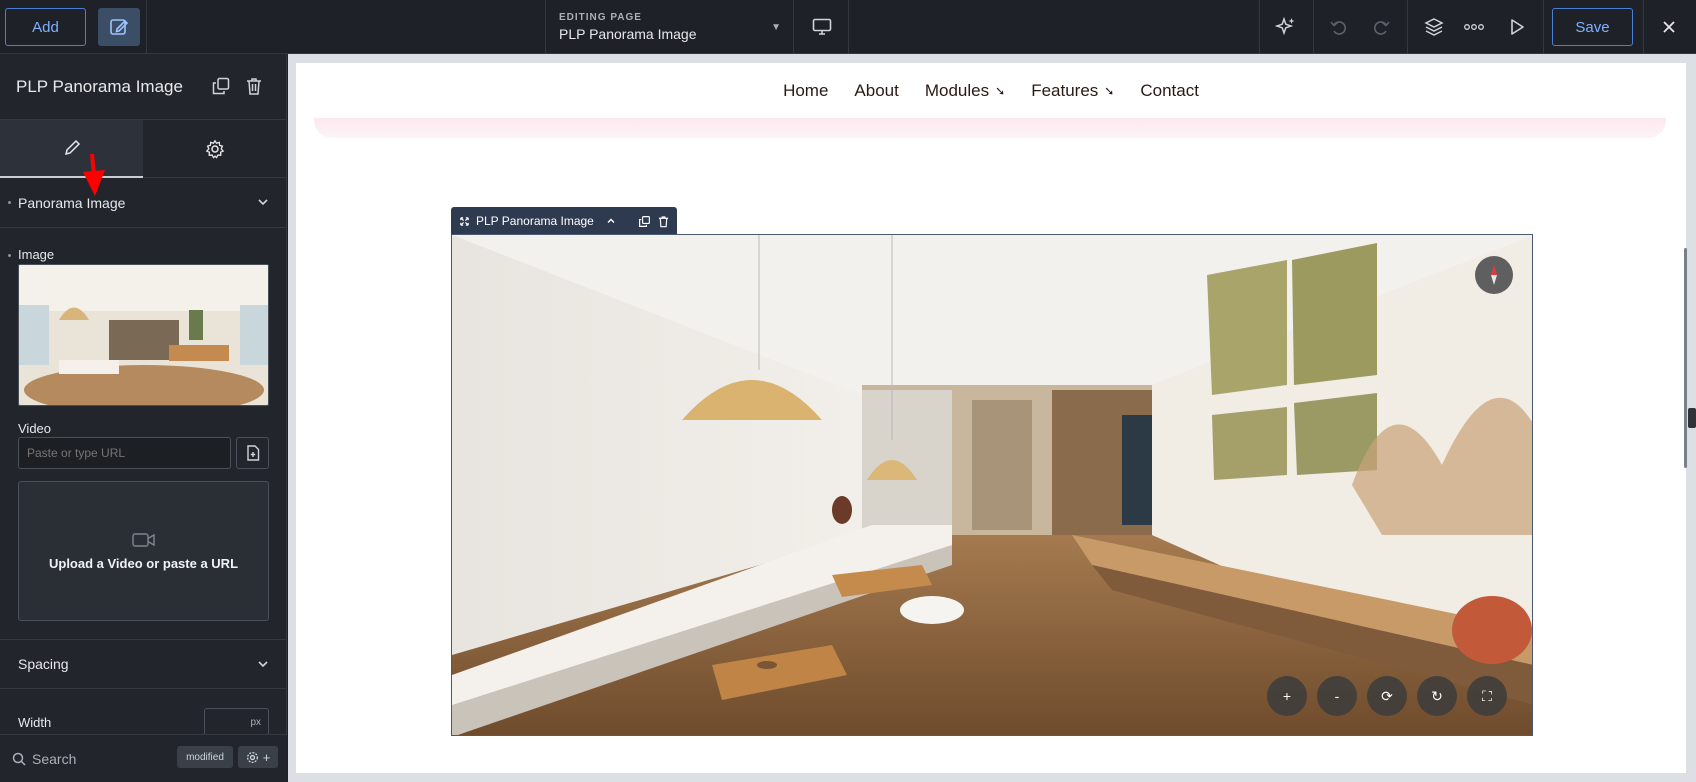  What do you see at coordinates (1109, 91) in the screenshot?
I see `submenu-arrow-icon: ➘` at bounding box center [1109, 91].